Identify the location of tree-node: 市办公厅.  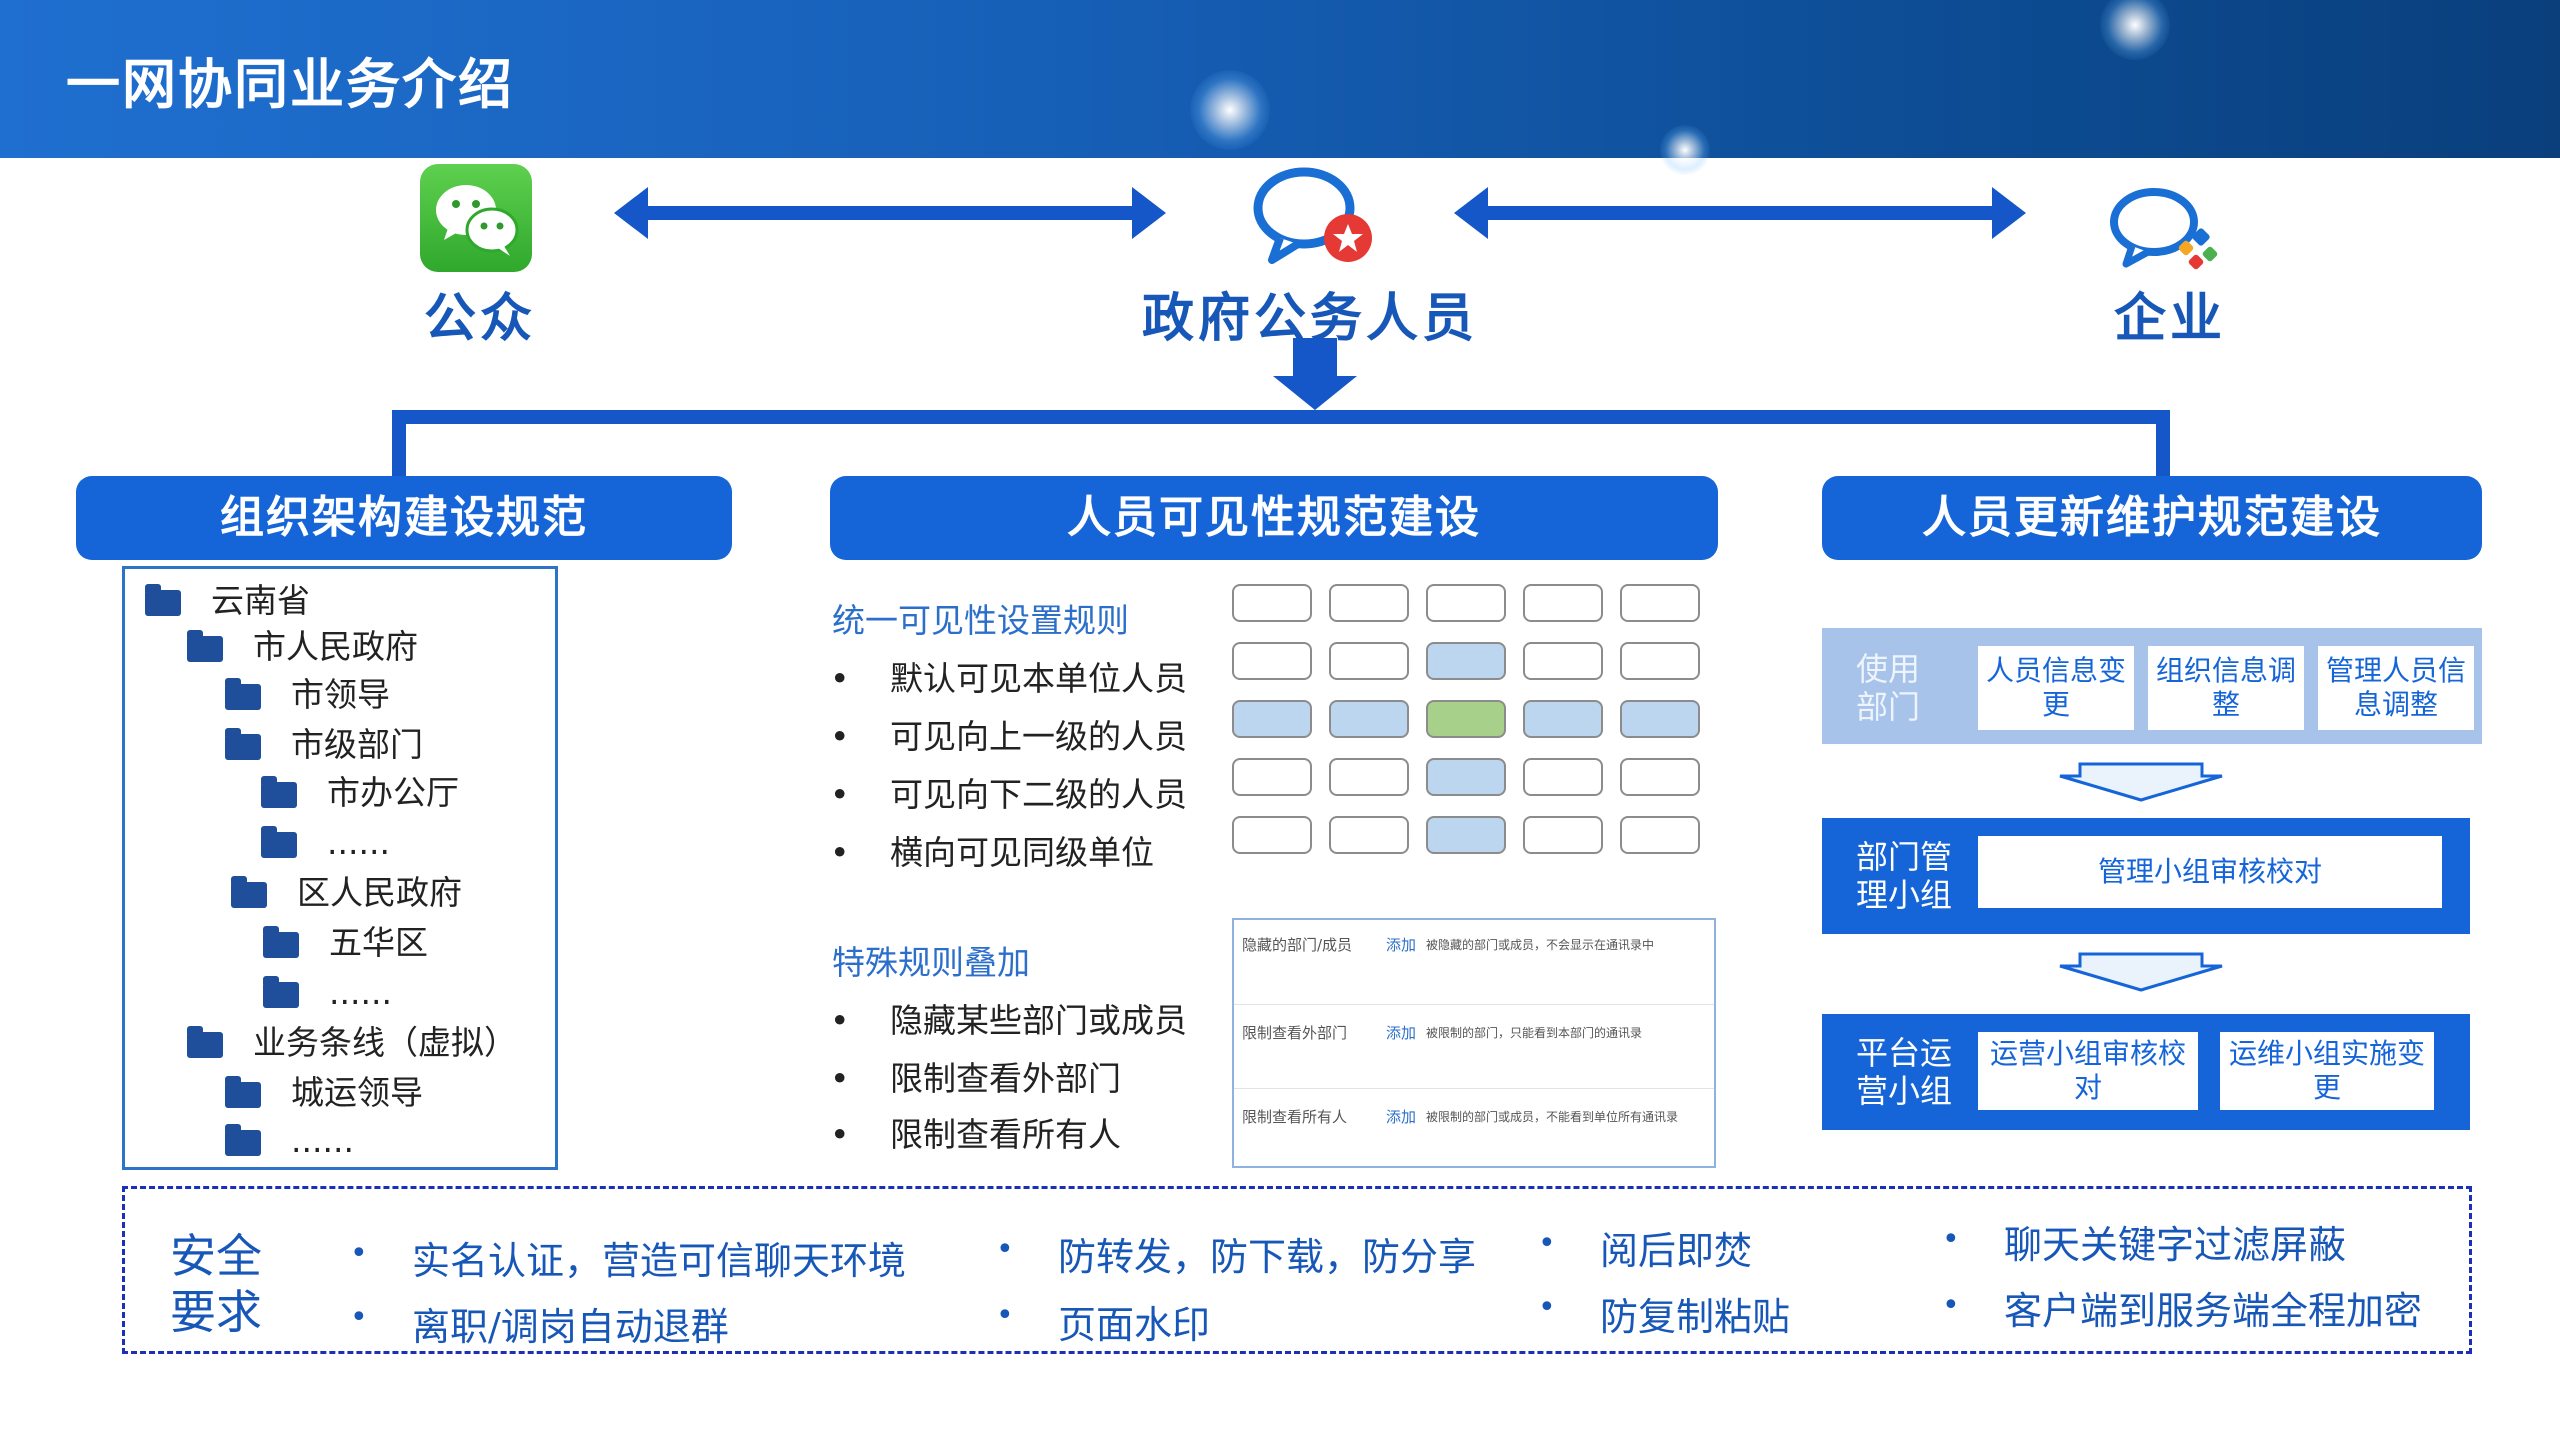
(360, 793).